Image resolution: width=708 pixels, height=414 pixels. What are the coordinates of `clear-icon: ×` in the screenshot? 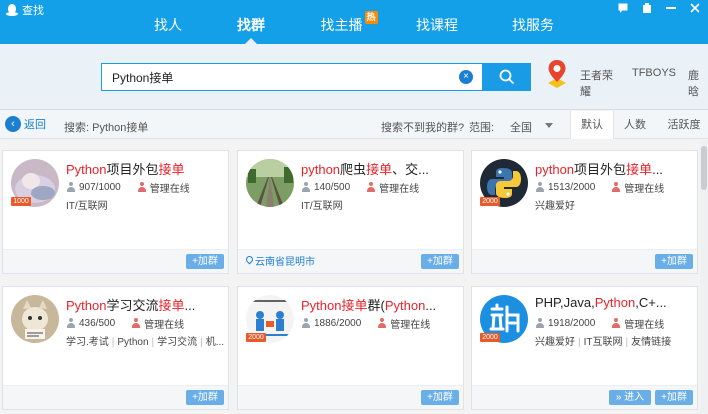 It's located at (466, 77).